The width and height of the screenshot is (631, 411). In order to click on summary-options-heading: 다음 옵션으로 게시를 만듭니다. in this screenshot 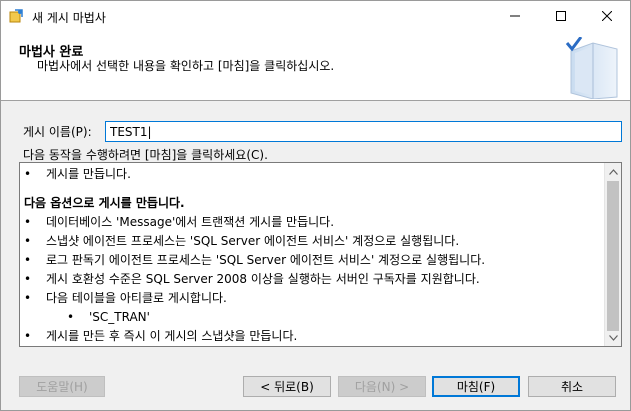, I will do `click(104, 203)`.